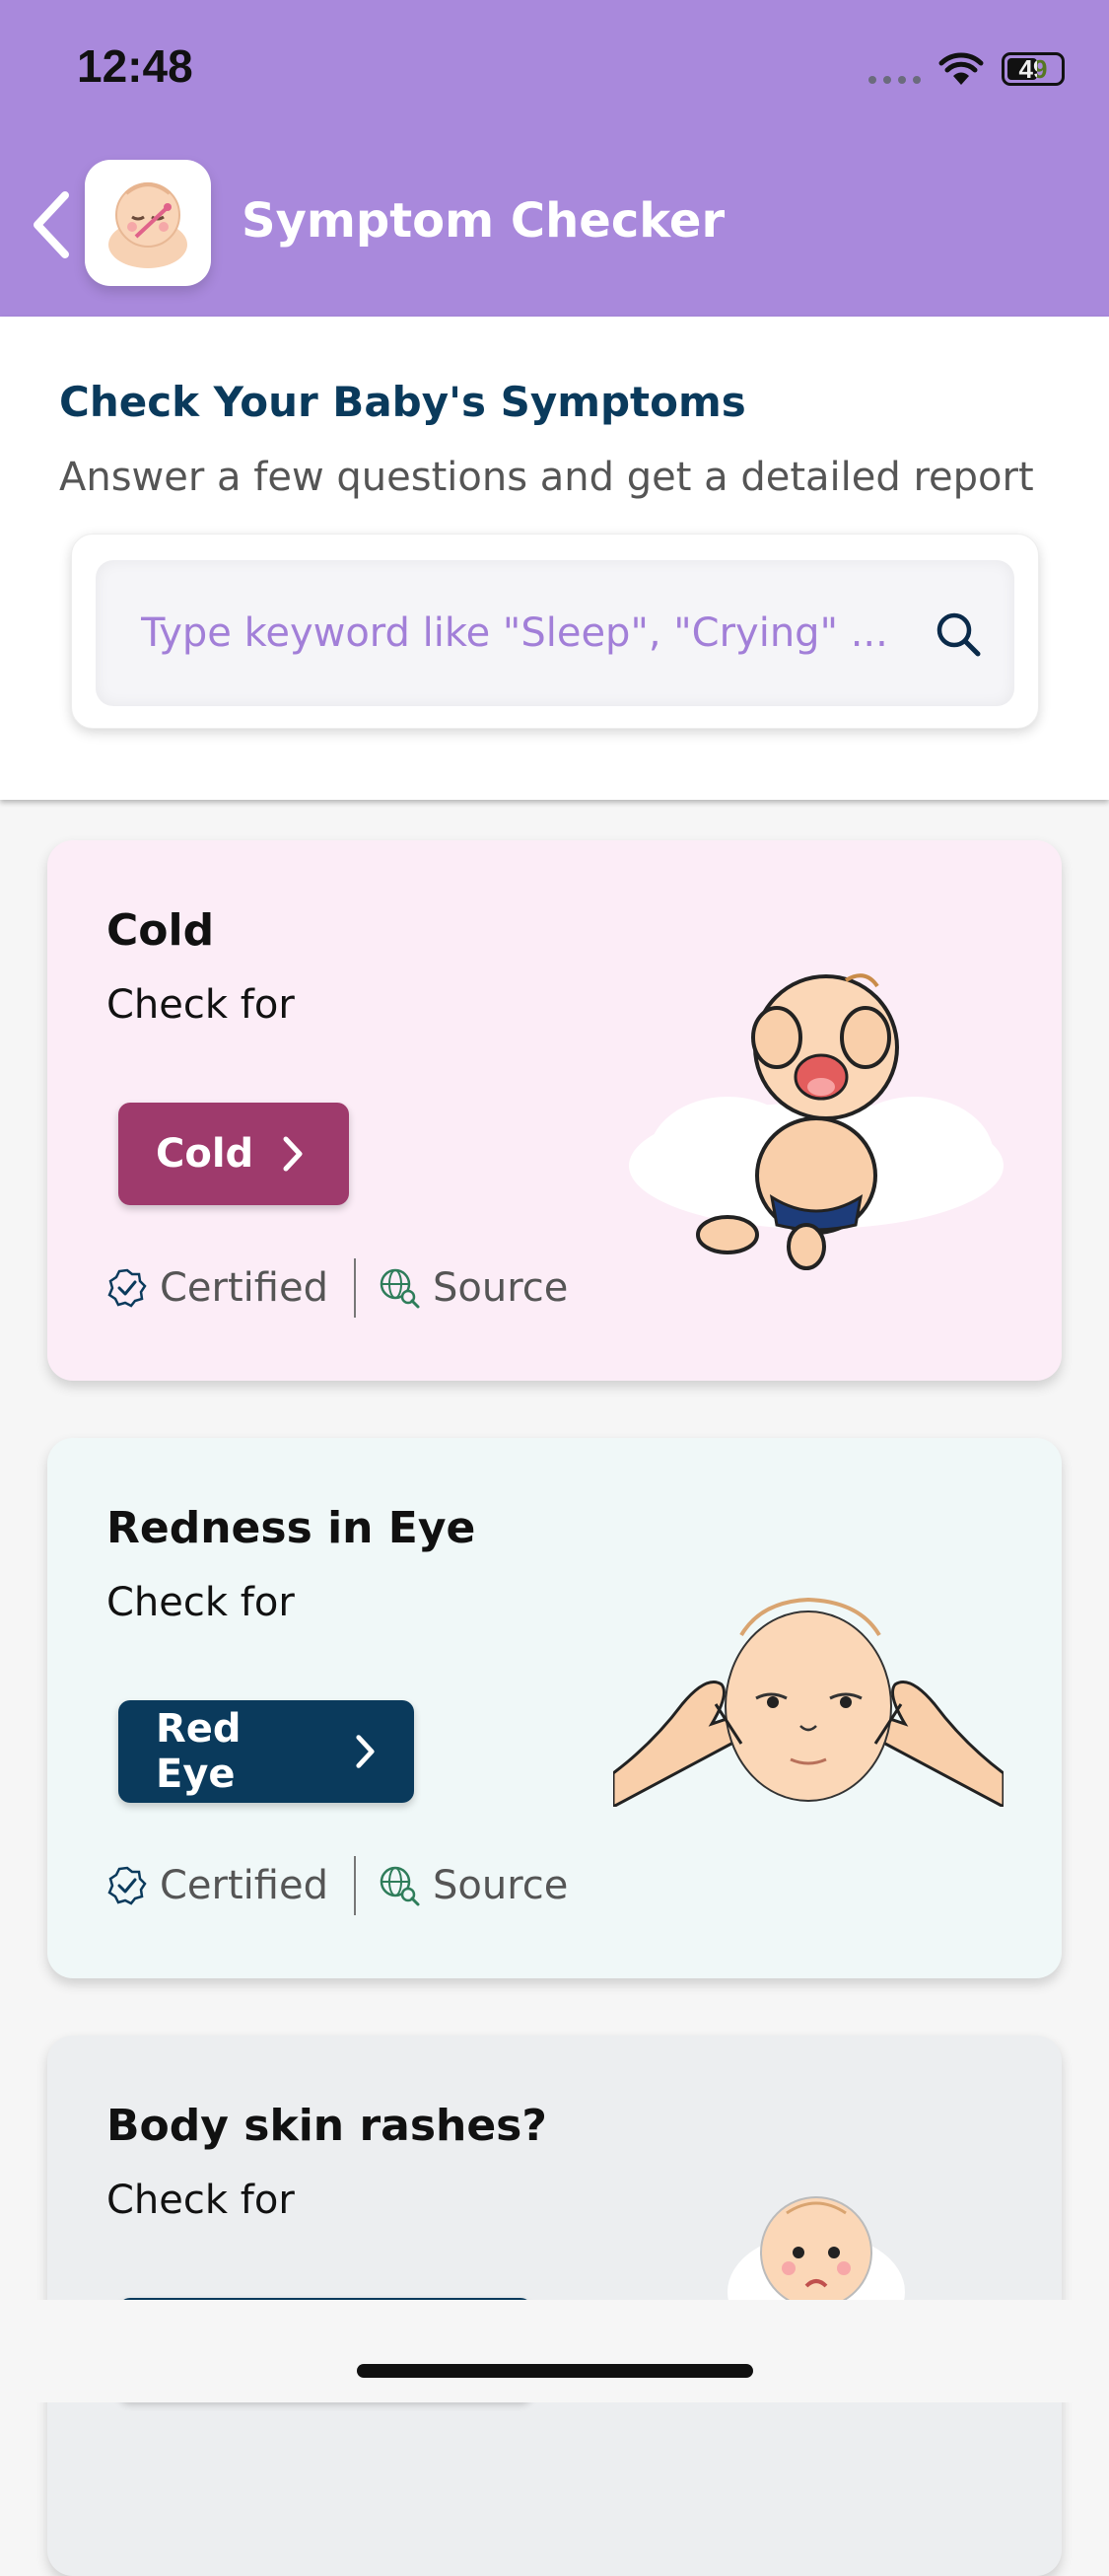 The image size is (1109, 2576). What do you see at coordinates (135, 66) in the screenshot?
I see `status-time: 12:48` at bounding box center [135, 66].